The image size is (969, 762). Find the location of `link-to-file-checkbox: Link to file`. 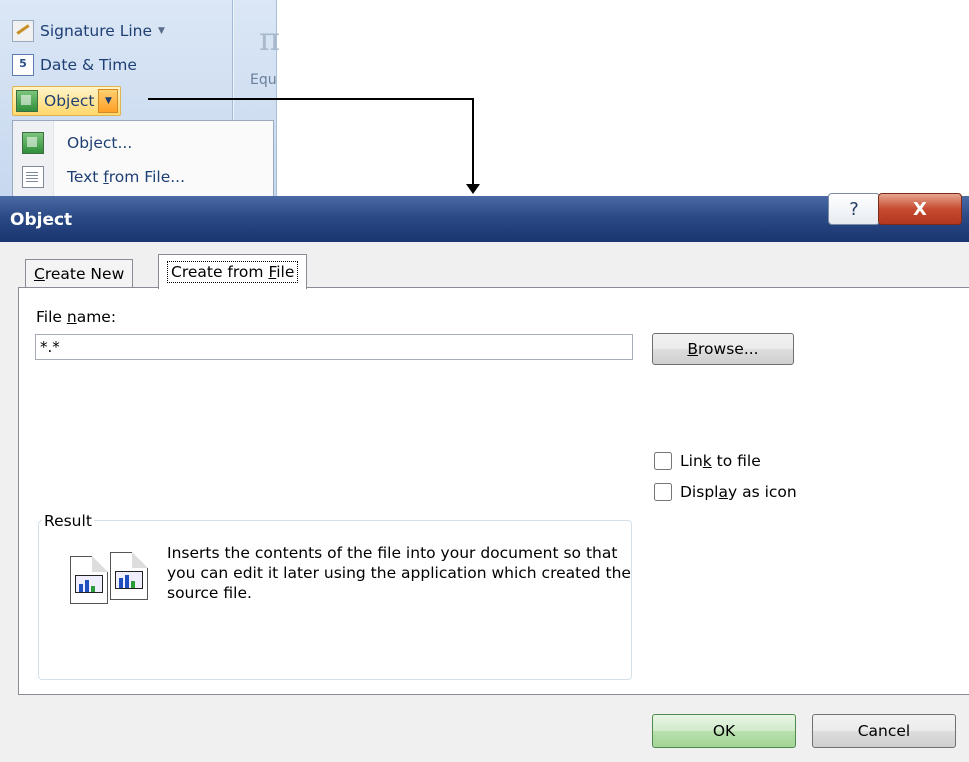

link-to-file-checkbox: Link to file is located at coordinates (707, 461).